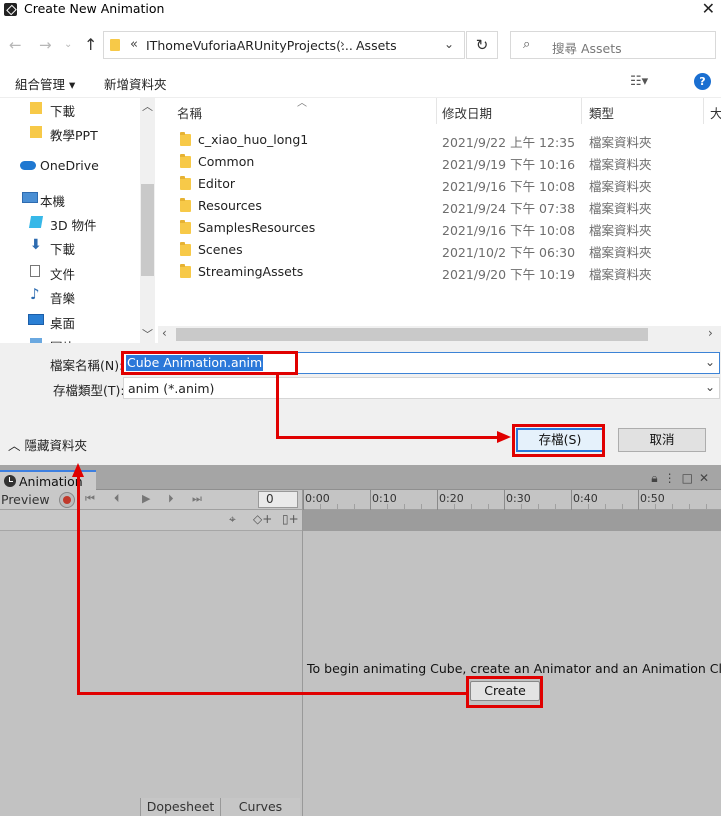 This screenshot has height=816, width=721. I want to click on chevron-icon: «, so click(134, 44).